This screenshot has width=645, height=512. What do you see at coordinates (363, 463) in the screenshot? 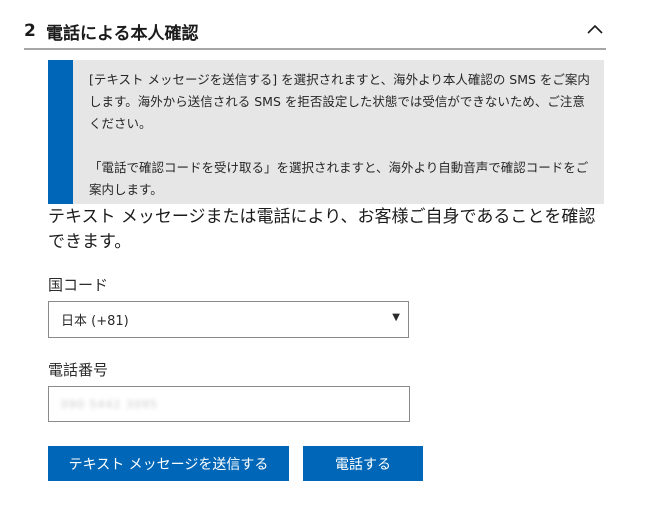
I see `call-button: 電話する` at bounding box center [363, 463].